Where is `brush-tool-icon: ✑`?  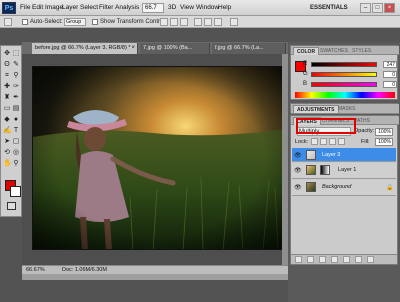 brush-tool-icon: ✑ is located at coordinates (16, 87).